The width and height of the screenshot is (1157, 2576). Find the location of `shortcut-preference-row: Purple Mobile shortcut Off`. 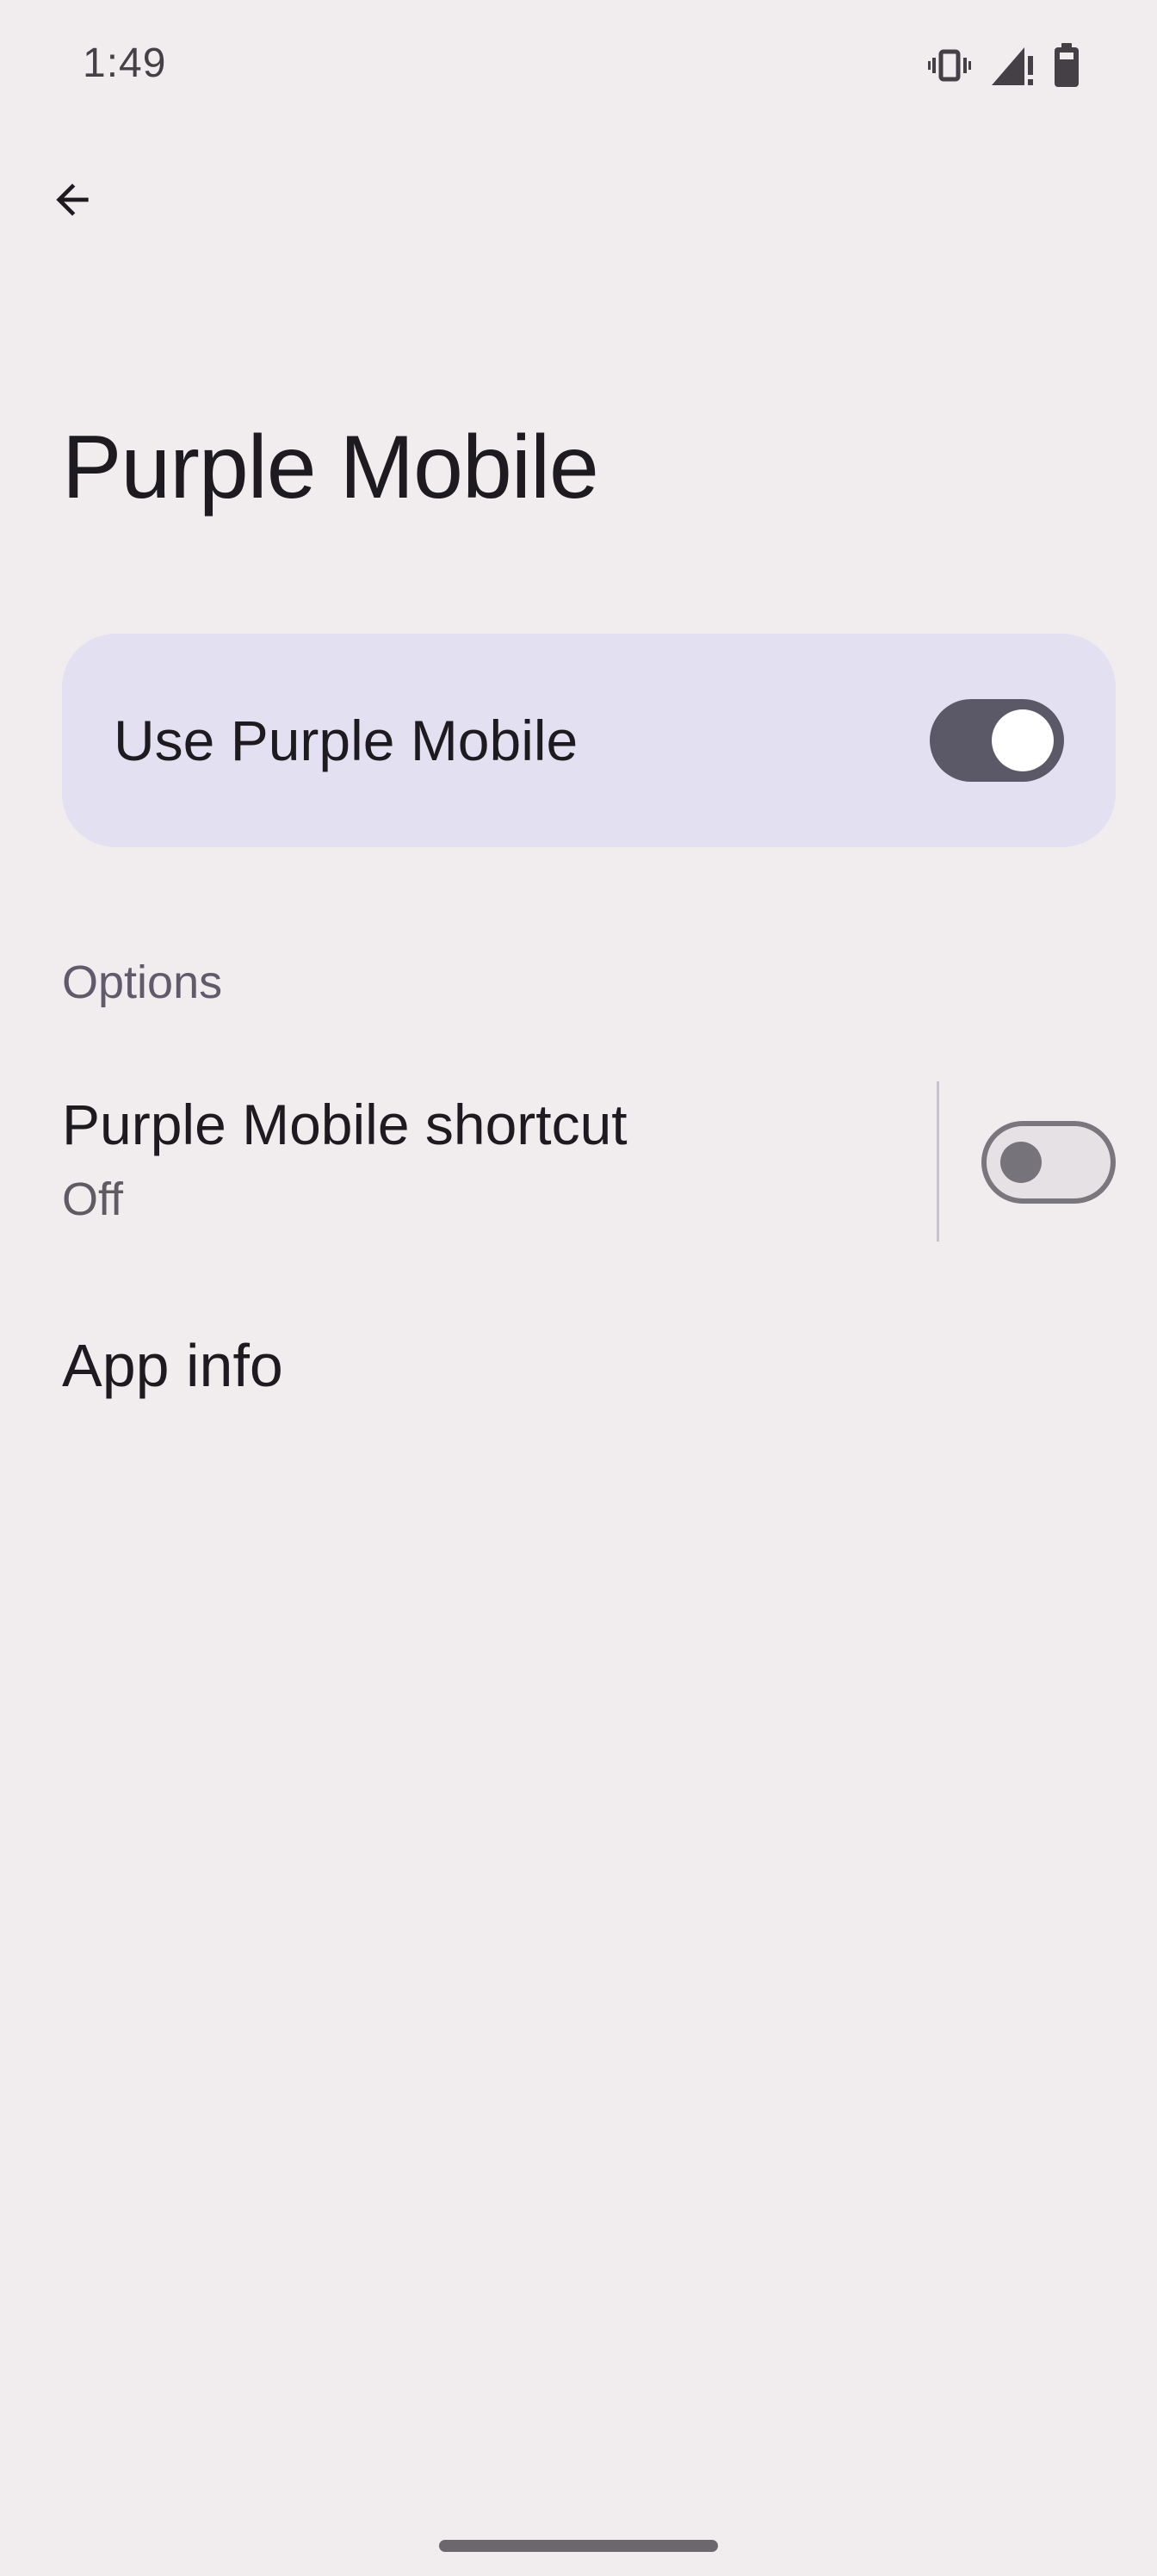

shortcut-preference-row: Purple Mobile shortcut Off is located at coordinates (579, 1163).